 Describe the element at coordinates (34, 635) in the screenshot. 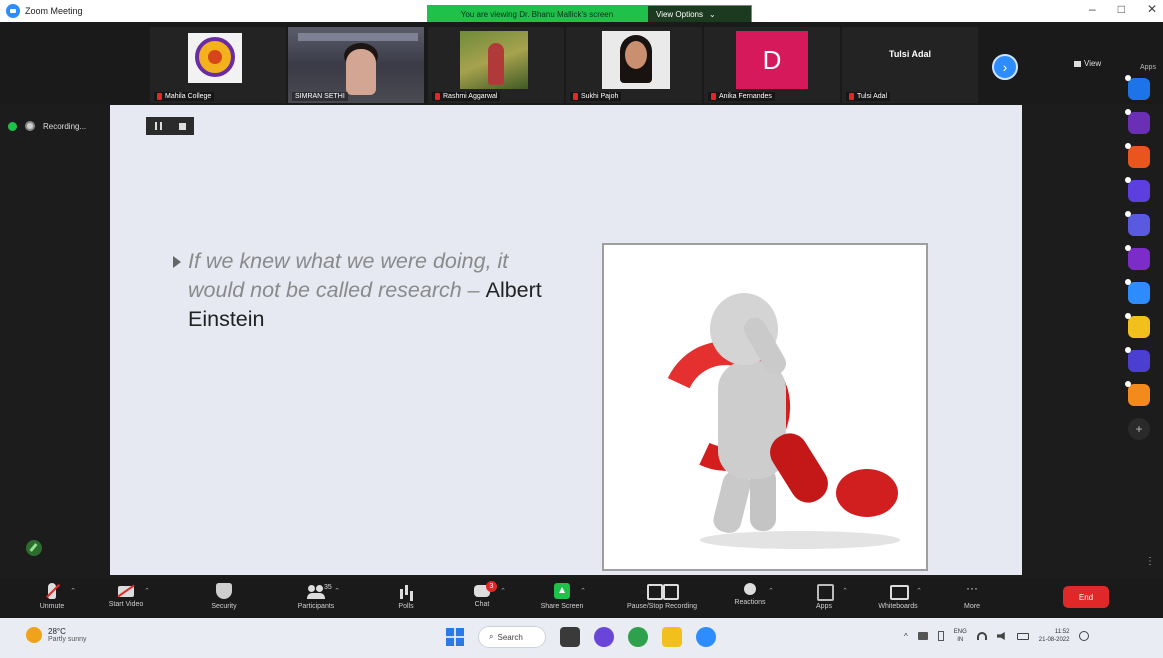

I see `partly-sunny-icon` at that location.